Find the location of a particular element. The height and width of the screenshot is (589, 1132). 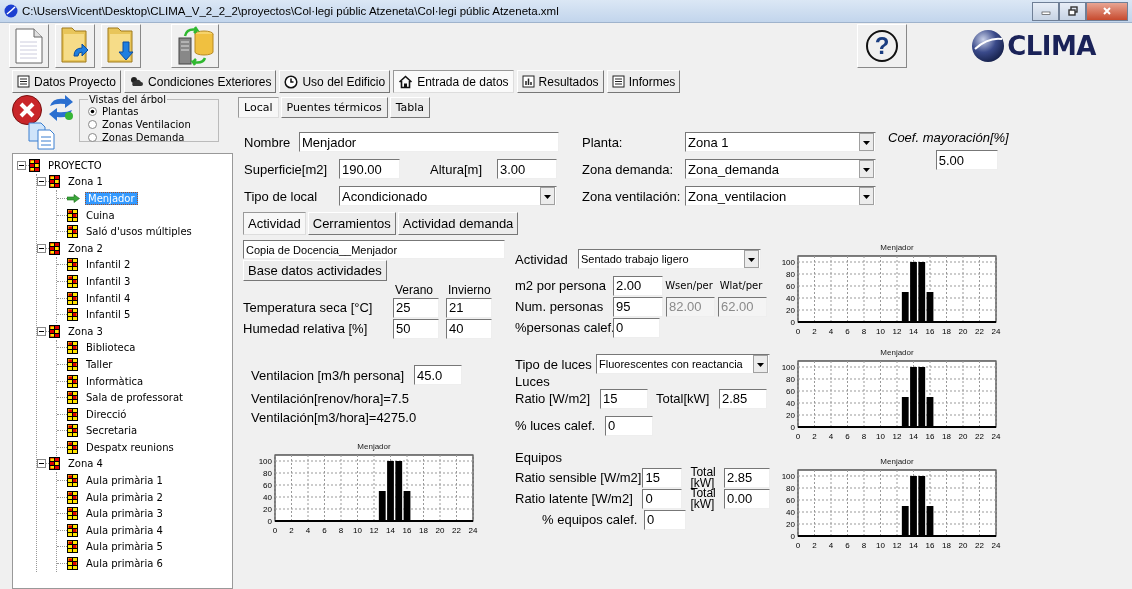

text-field: 21 is located at coordinates (469, 307).